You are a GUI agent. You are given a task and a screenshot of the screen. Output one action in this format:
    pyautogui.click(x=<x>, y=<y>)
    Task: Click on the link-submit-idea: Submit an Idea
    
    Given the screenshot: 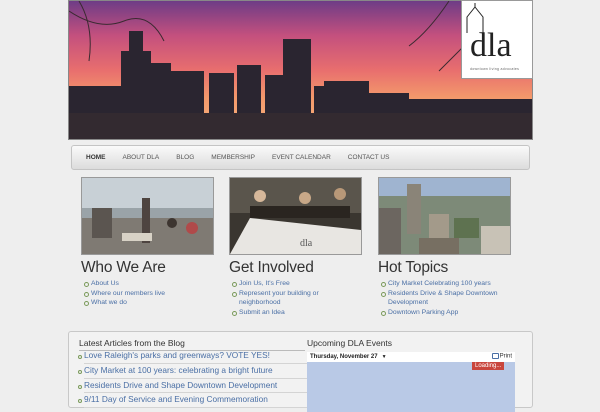 What is the action you would take?
    pyautogui.click(x=297, y=313)
    